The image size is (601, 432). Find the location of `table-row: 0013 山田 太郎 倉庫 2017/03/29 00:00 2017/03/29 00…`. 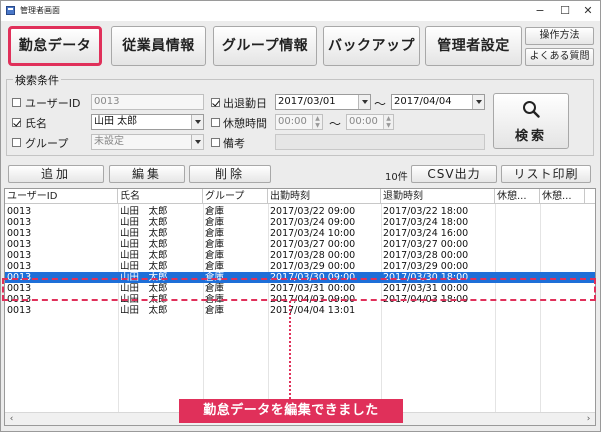

table-row: 0013 山田 太郎 倉庫 2017/03/29 00:00 2017/03/29 00… is located at coordinates (300, 266).